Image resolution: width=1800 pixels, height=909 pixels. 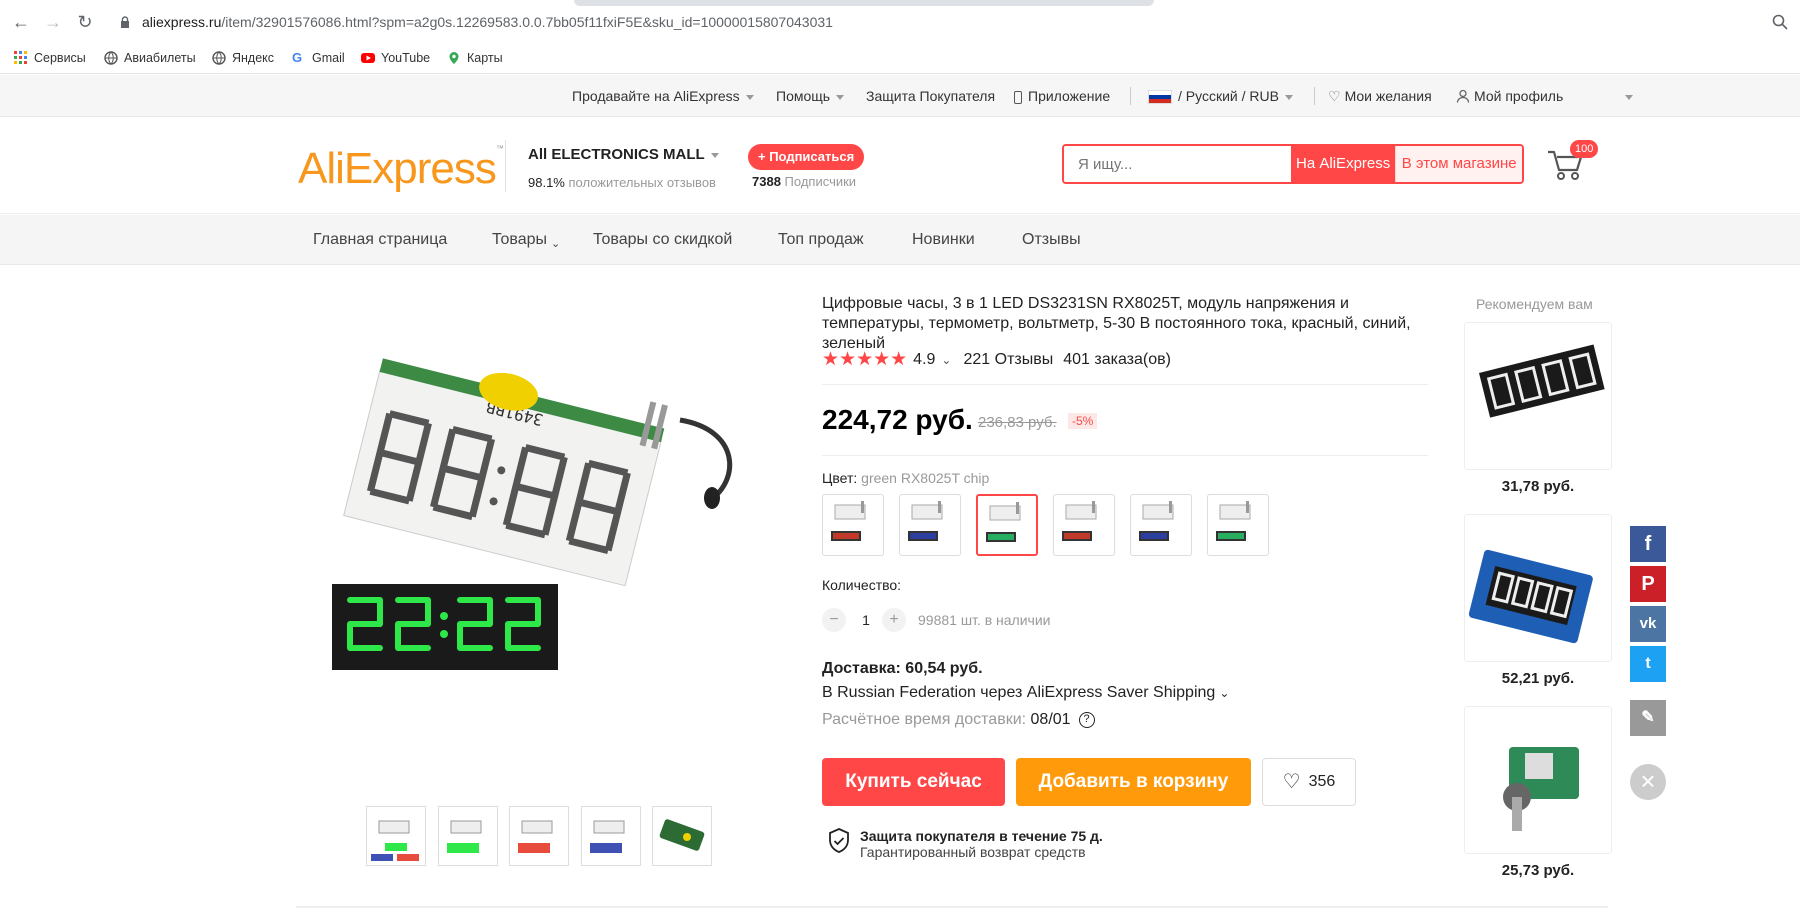 What do you see at coordinates (925, 478) in the screenshot?
I see `color-value: green RX8025T chip` at bounding box center [925, 478].